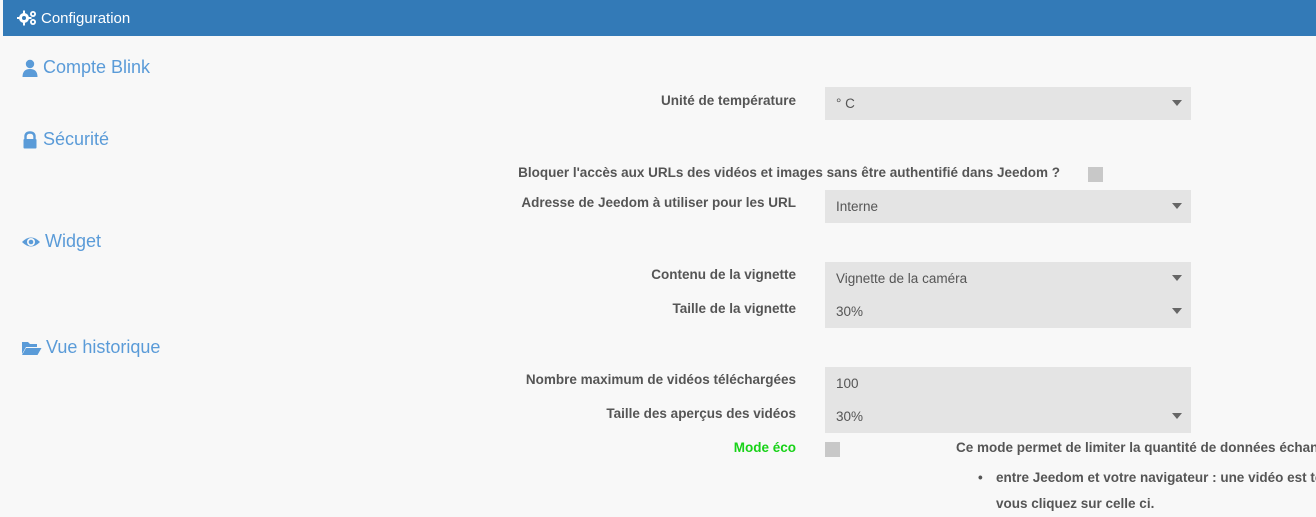 The height and width of the screenshot is (517, 1316). What do you see at coordinates (832, 449) in the screenshot?
I see `eco-mode-checkbox` at bounding box center [832, 449].